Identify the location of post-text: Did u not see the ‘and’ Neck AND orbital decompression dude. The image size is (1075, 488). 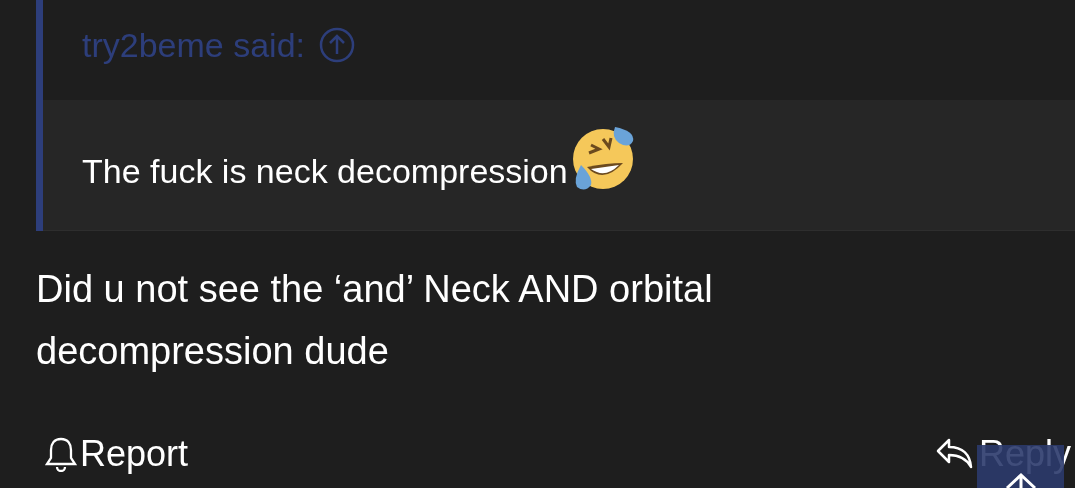
(375, 320).